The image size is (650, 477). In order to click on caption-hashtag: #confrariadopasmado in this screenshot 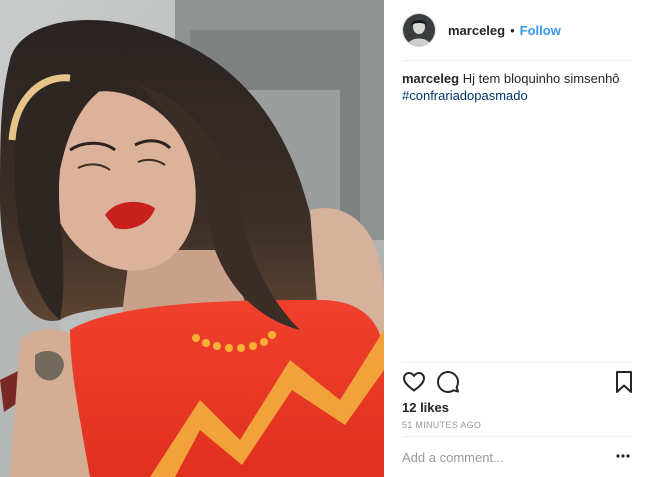, I will do `click(518, 95)`.